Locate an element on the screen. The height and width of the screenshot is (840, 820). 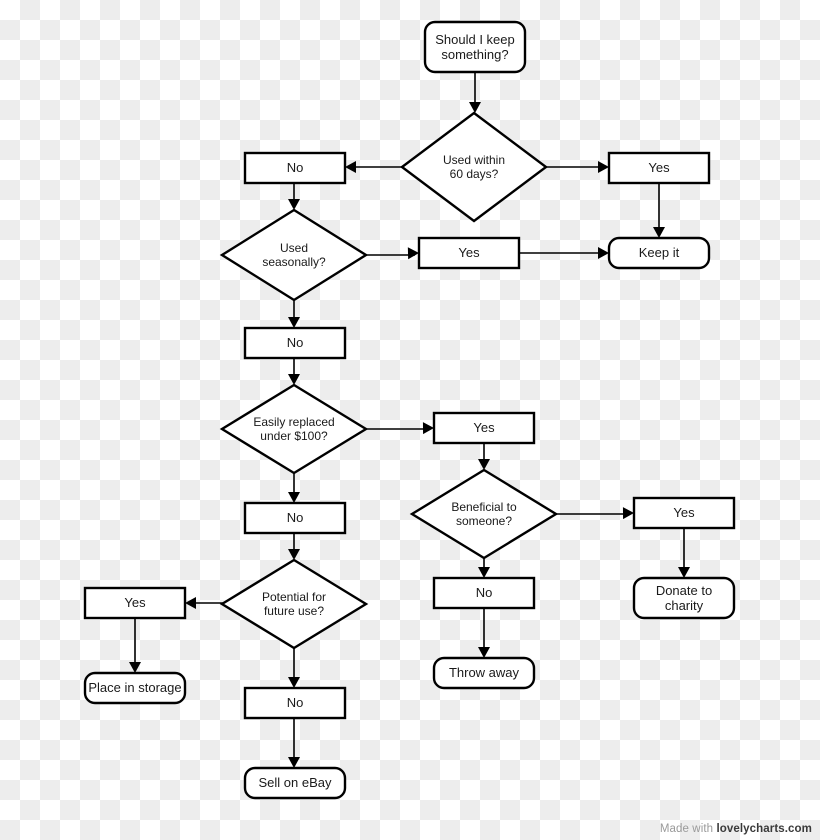
edge-e-yes4-donate is located at coordinates (684, 553).